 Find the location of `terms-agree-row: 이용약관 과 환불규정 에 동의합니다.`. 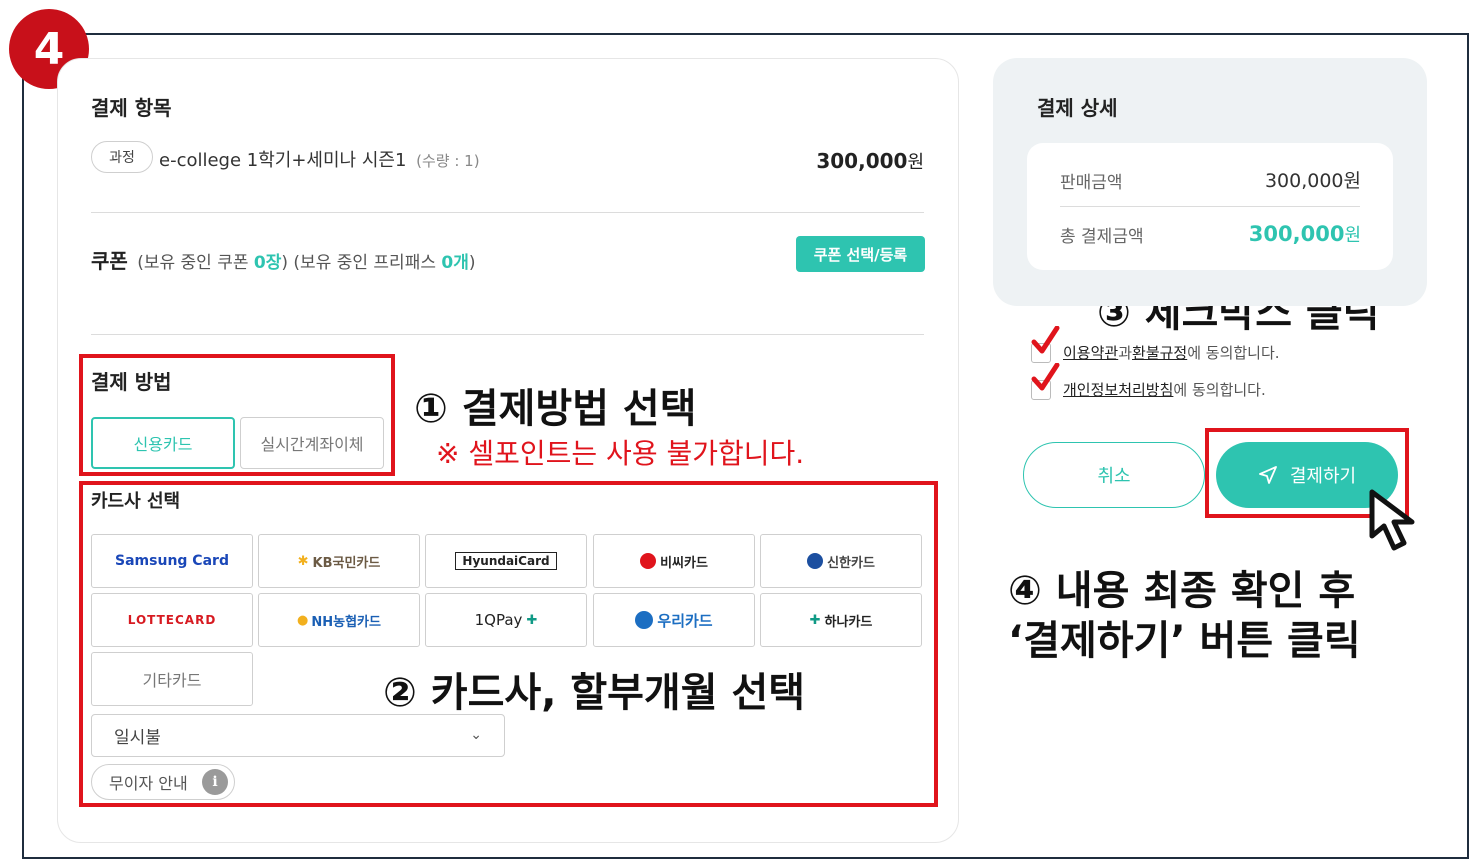

terms-agree-row: 이용약관 과 환불규정 에 동의합니다. is located at coordinates (1155, 352).